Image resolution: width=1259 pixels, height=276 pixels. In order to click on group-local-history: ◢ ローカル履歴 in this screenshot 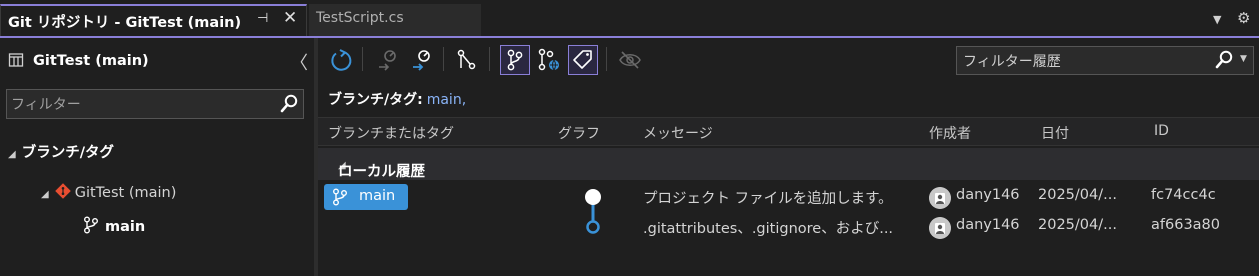, I will do `click(788, 164)`.